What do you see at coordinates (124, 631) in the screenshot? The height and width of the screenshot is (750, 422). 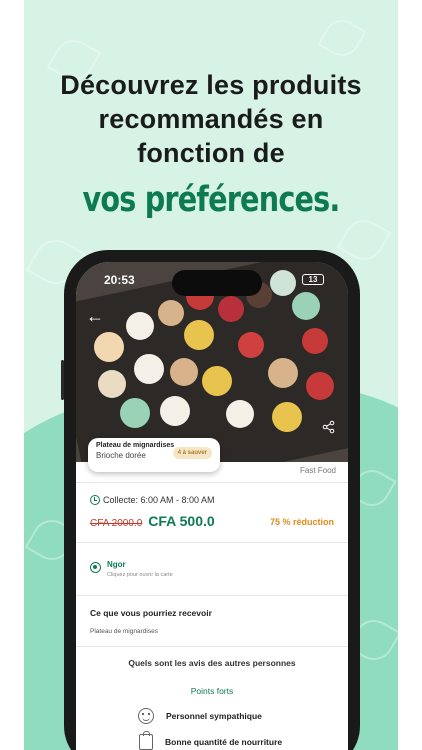 I see `receive-item: Plateau de mignardises` at bounding box center [124, 631].